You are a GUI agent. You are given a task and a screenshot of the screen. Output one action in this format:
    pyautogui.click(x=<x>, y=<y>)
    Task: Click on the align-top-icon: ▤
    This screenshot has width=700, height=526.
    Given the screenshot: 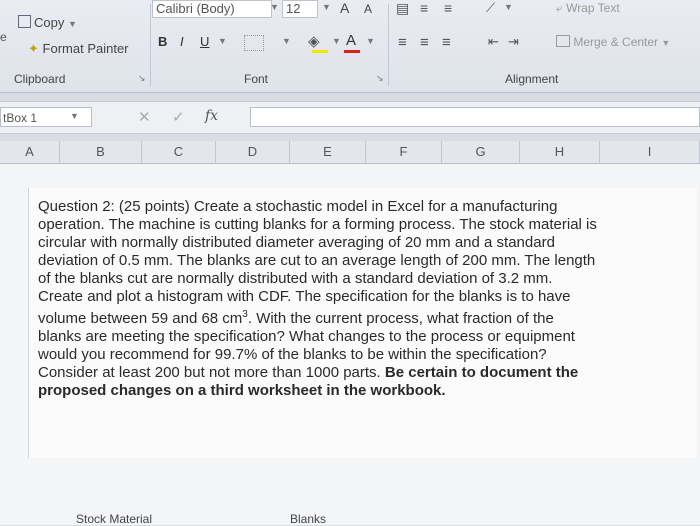 What is the action you would take?
    pyautogui.click(x=402, y=8)
    